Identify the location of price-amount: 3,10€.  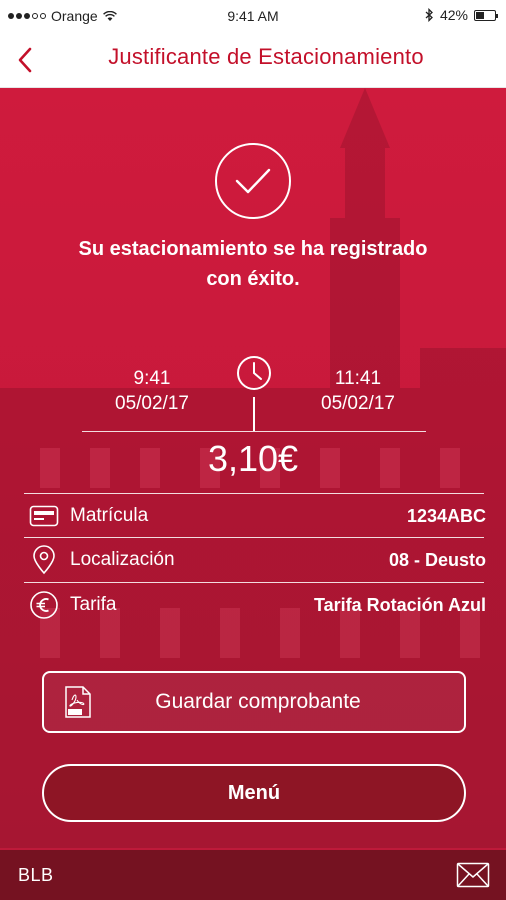
(253, 458).